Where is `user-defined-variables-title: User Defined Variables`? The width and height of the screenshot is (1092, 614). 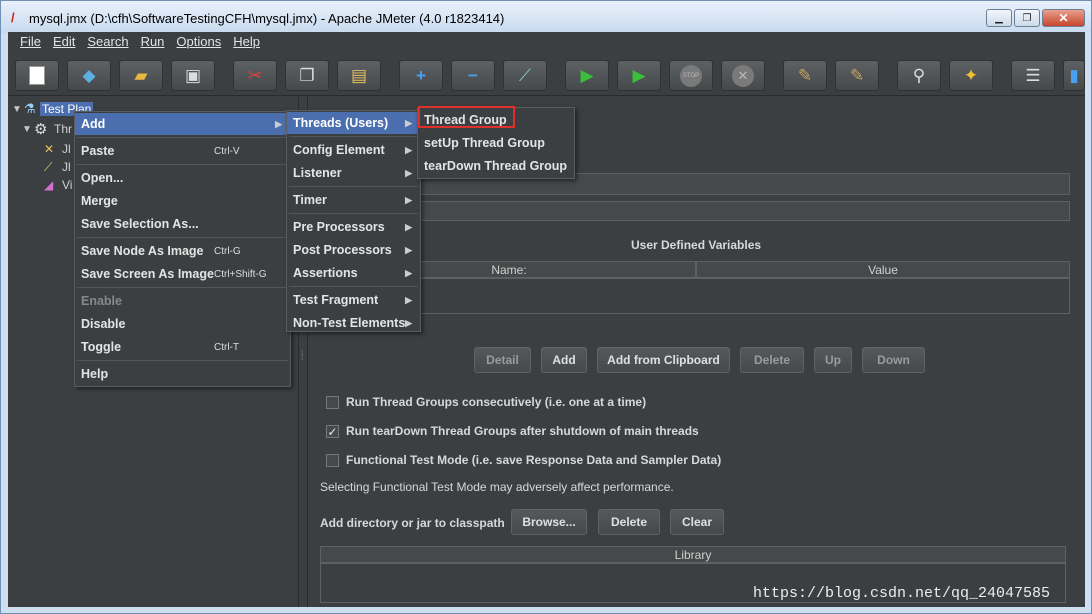
user-defined-variables-title: User Defined Variables is located at coordinates (696, 245).